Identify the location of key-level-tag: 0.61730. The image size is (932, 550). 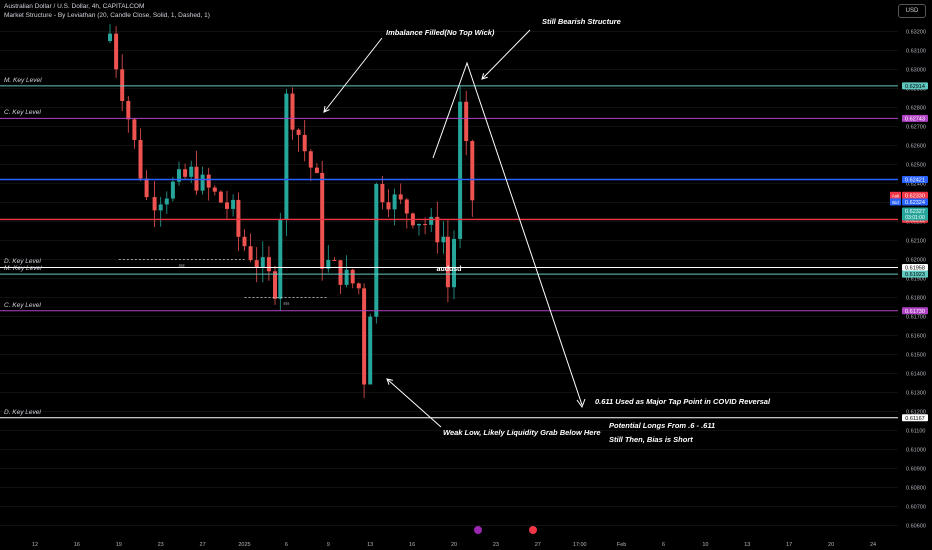
(915, 312).